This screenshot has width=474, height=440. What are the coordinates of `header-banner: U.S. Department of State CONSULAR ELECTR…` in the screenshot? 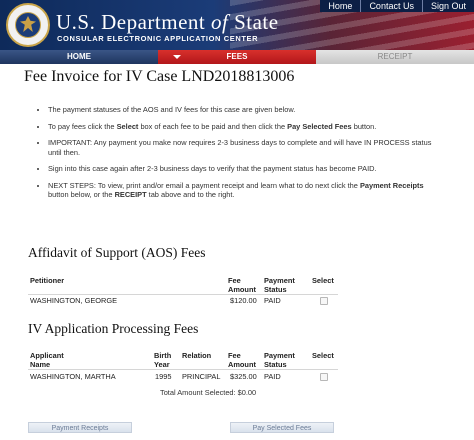 It's located at (237, 25).